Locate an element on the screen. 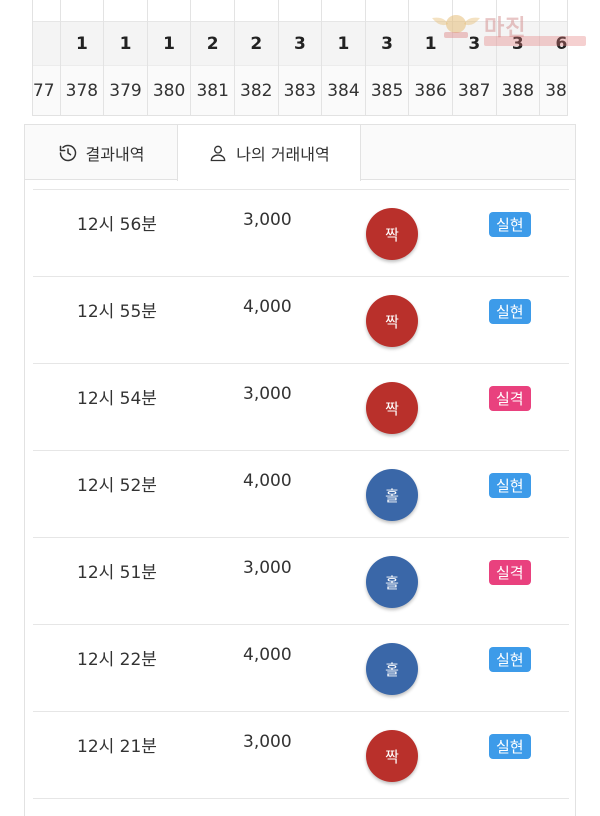  trade-row: 12시 21분 3,000 짝 실현 is located at coordinates (301, 754).